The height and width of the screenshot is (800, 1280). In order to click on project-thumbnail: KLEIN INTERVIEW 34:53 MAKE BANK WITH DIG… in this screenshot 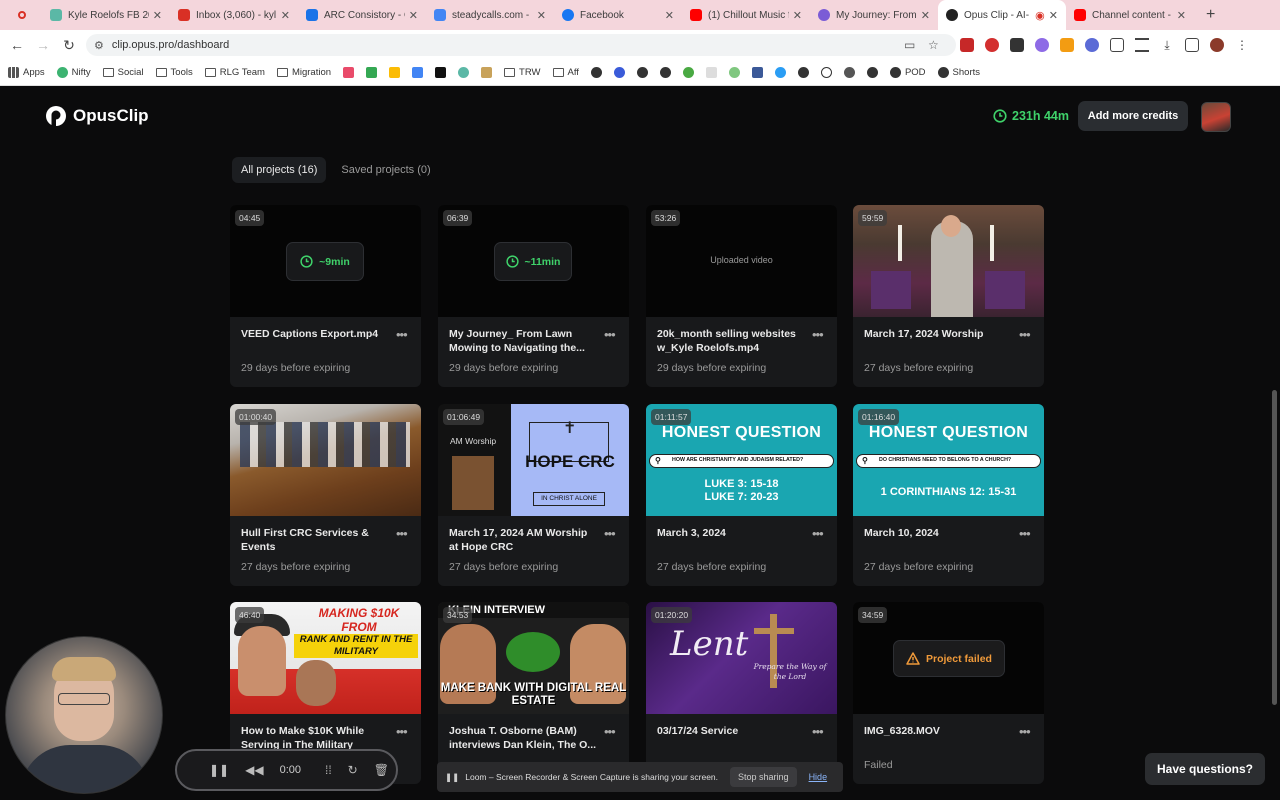, I will do `click(533, 658)`.